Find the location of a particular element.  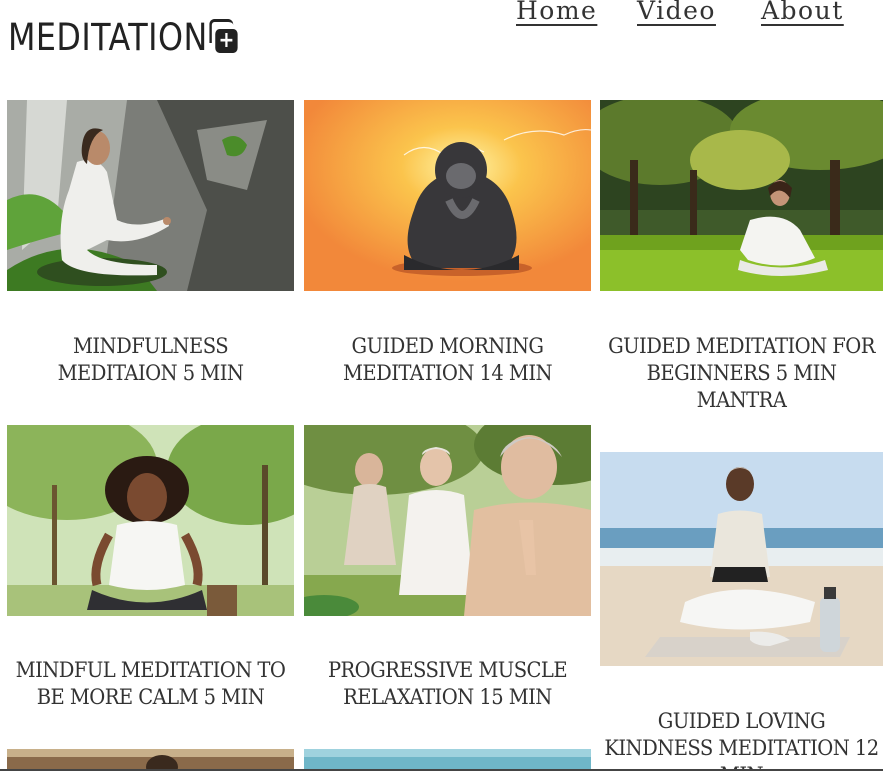

card-title: GUIDED LOVING KINDNESS MEDITATION 12 MIN is located at coordinates (741, 739).